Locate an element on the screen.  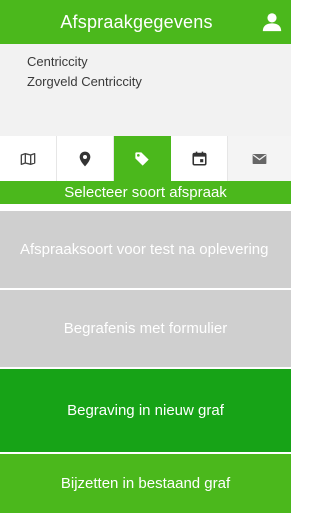
option-test-after-delivery: Afspraaksoort voor test na oplevering is located at coordinates (145, 249).